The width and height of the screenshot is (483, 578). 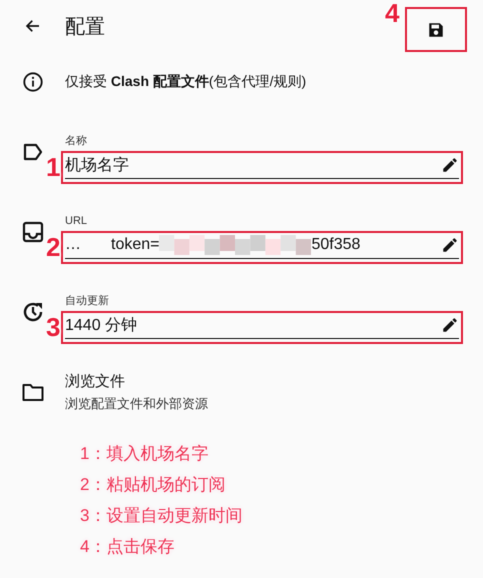 I want to click on highlight-box, so click(x=436, y=29).